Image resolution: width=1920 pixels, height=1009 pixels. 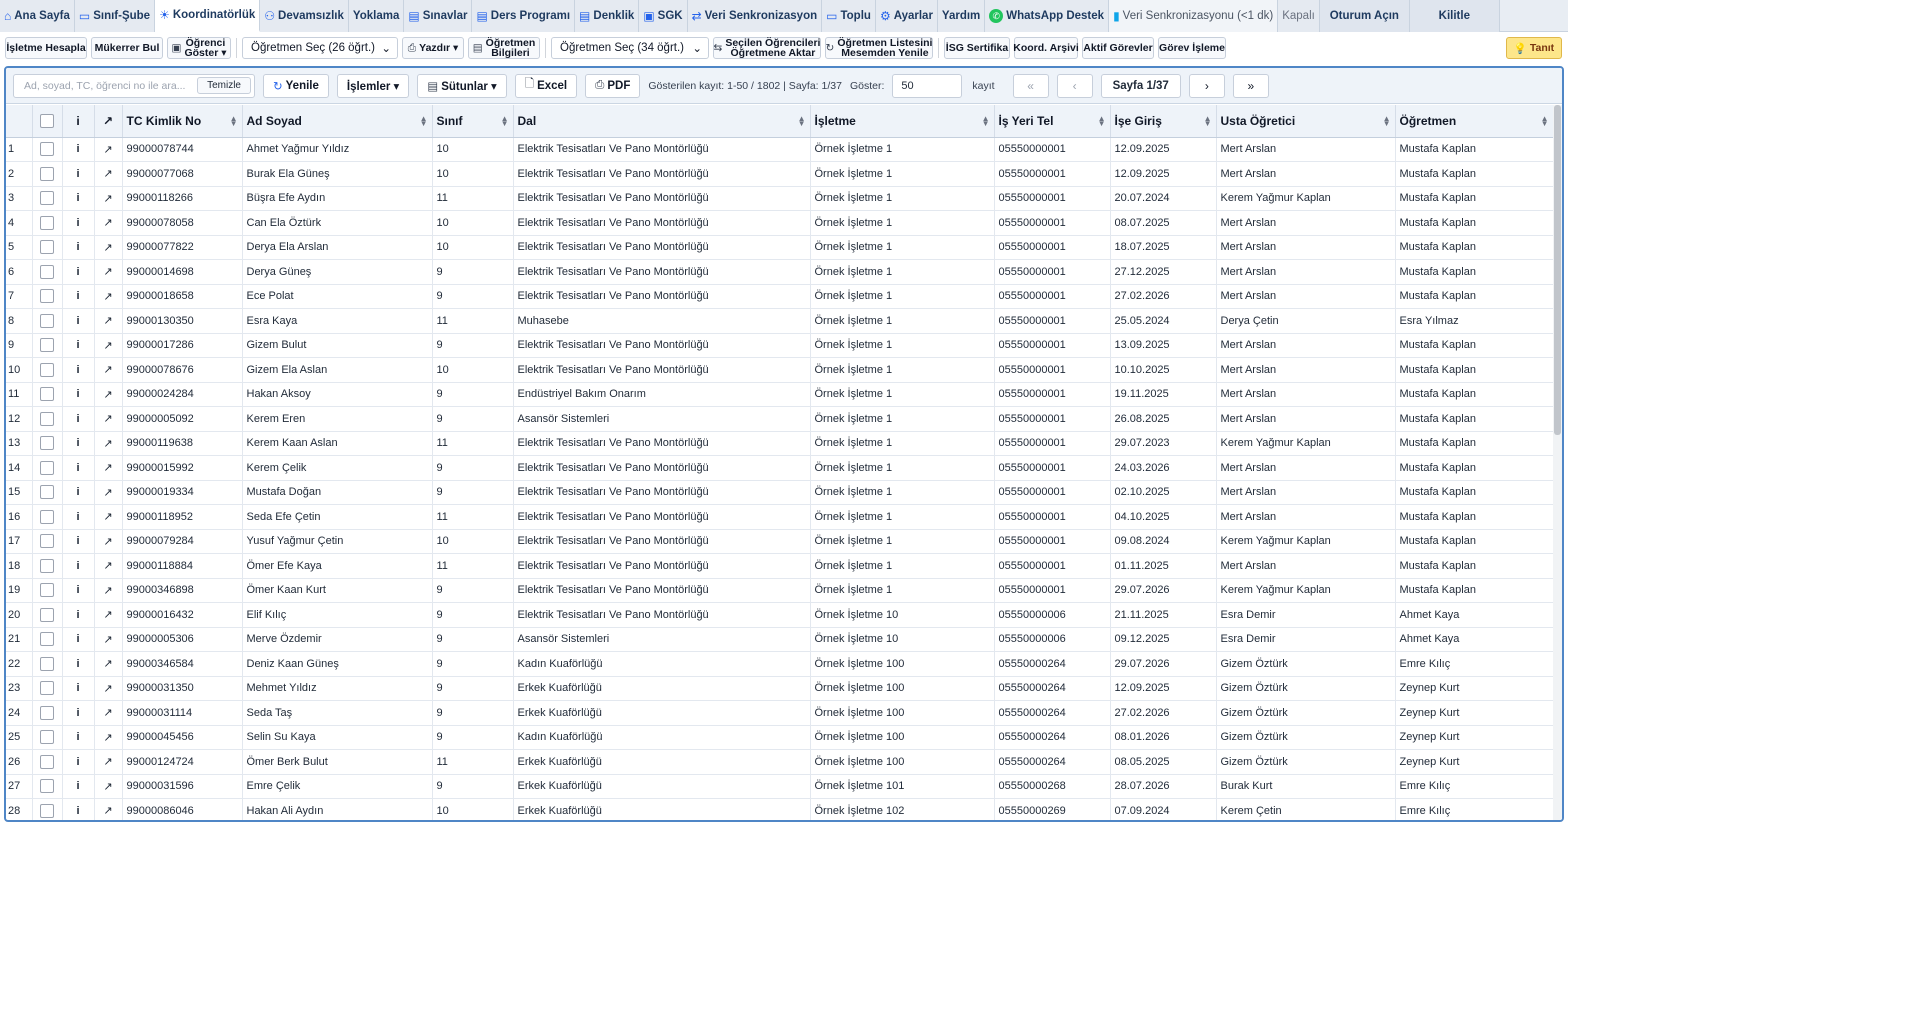 I want to click on ogretmen-secim-select-2: Öğretmen Seç (34 öğrt.) ⌄, so click(x=630, y=48).